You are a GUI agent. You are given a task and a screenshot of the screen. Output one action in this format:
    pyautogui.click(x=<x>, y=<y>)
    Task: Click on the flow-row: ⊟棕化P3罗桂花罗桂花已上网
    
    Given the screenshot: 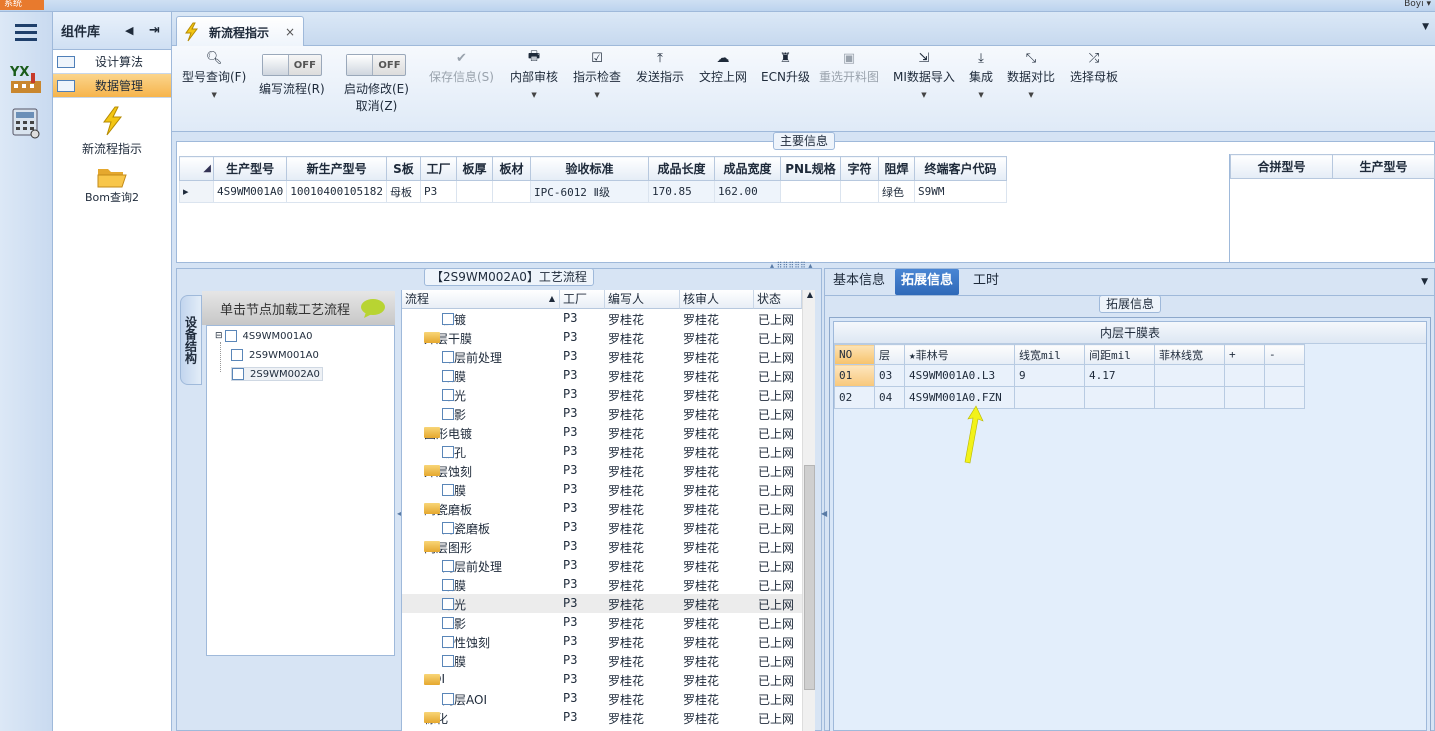 What is the action you would take?
    pyautogui.click(x=602, y=717)
    